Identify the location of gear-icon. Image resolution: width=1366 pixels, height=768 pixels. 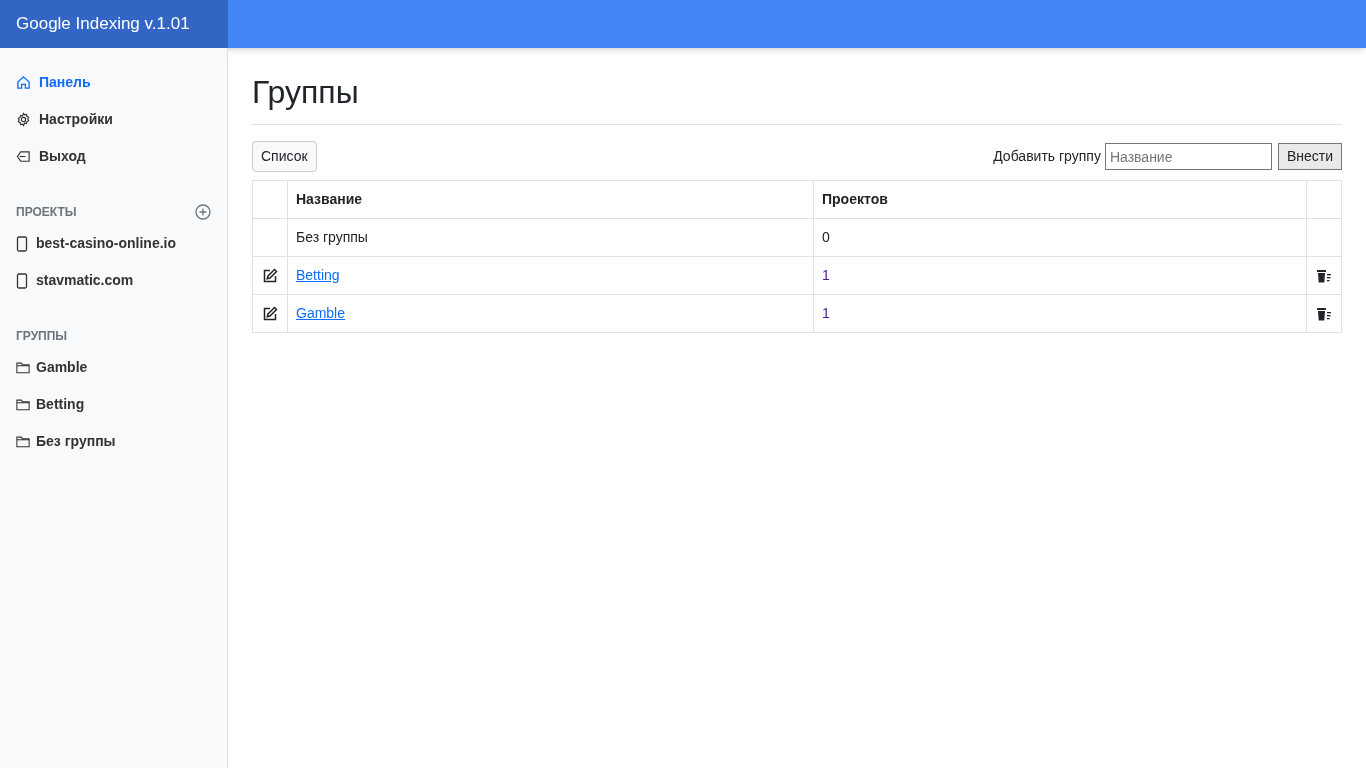
(23, 119).